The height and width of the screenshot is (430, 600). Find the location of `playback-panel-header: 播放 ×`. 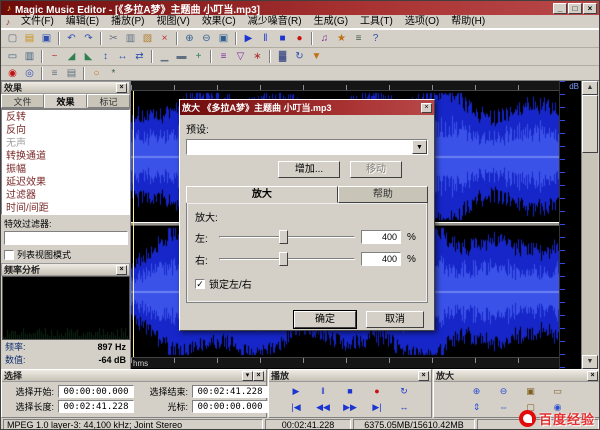

playback-panel-header: 播放 × is located at coordinates (350, 376).